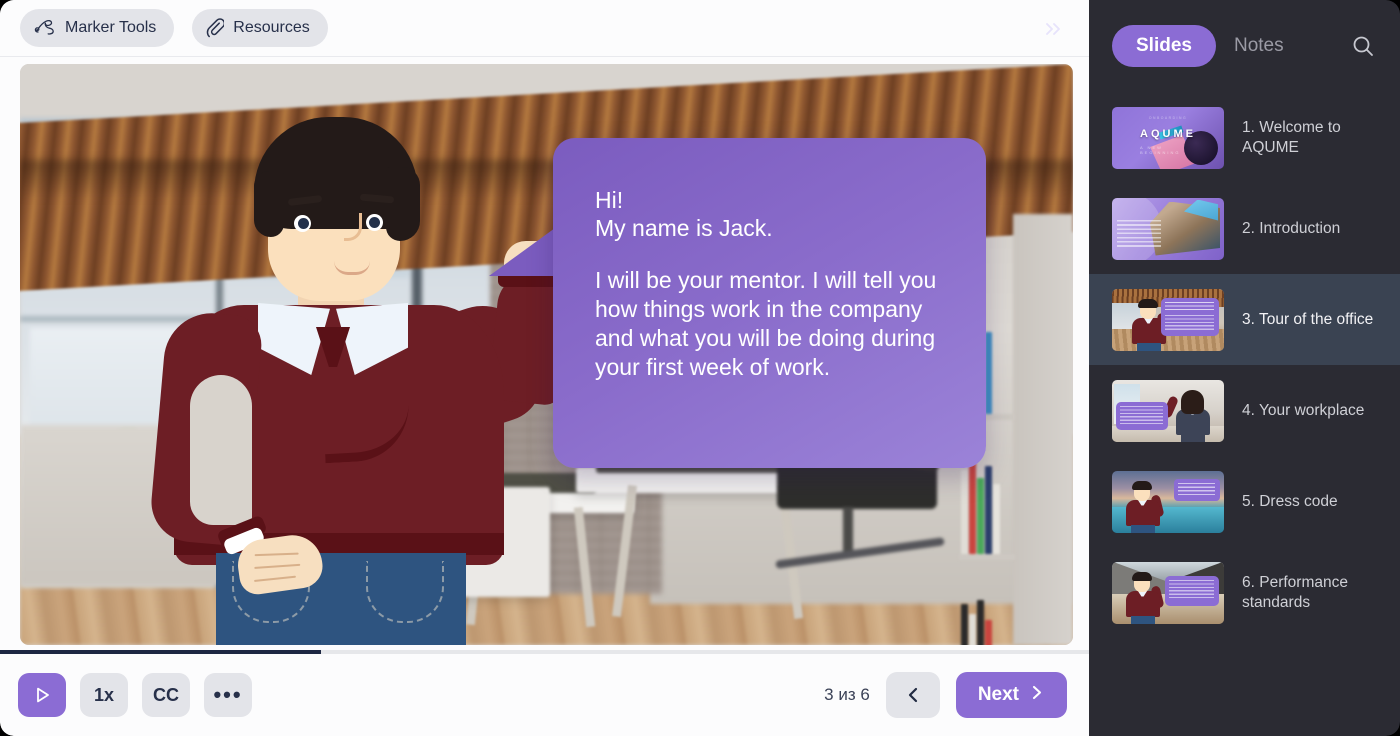 The width and height of the screenshot is (1400, 736). Describe the element at coordinates (684, 214) in the screenshot. I see `speech-bubble-greeting: Hi! My name is Jack.` at that location.